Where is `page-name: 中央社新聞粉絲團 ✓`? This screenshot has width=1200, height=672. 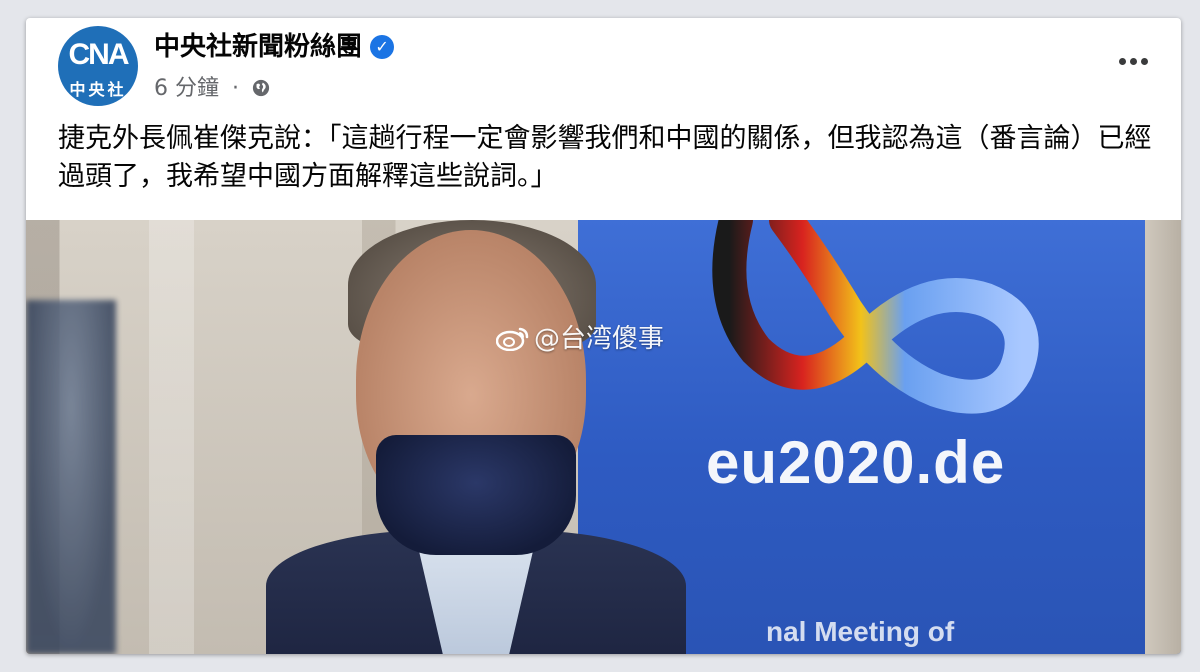
page-name: 中央社新聞粉絲團 ✓ is located at coordinates (274, 44).